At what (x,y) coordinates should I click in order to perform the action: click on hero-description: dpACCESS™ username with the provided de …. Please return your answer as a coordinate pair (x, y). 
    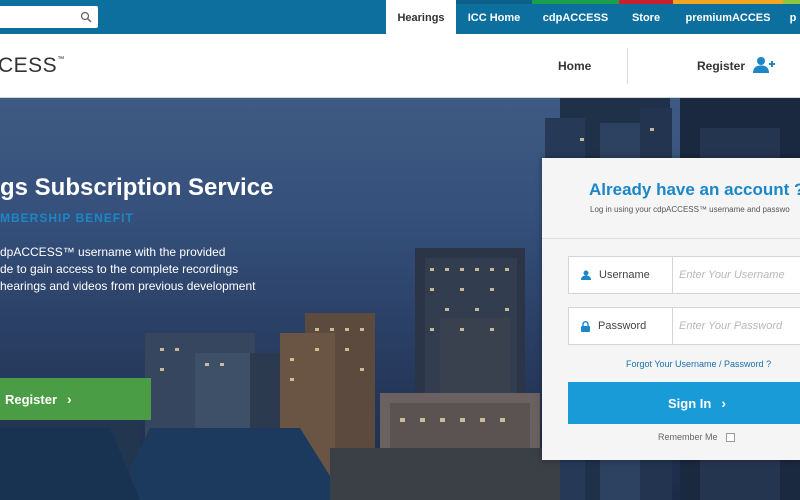
    Looking at the image, I should click on (130, 269).